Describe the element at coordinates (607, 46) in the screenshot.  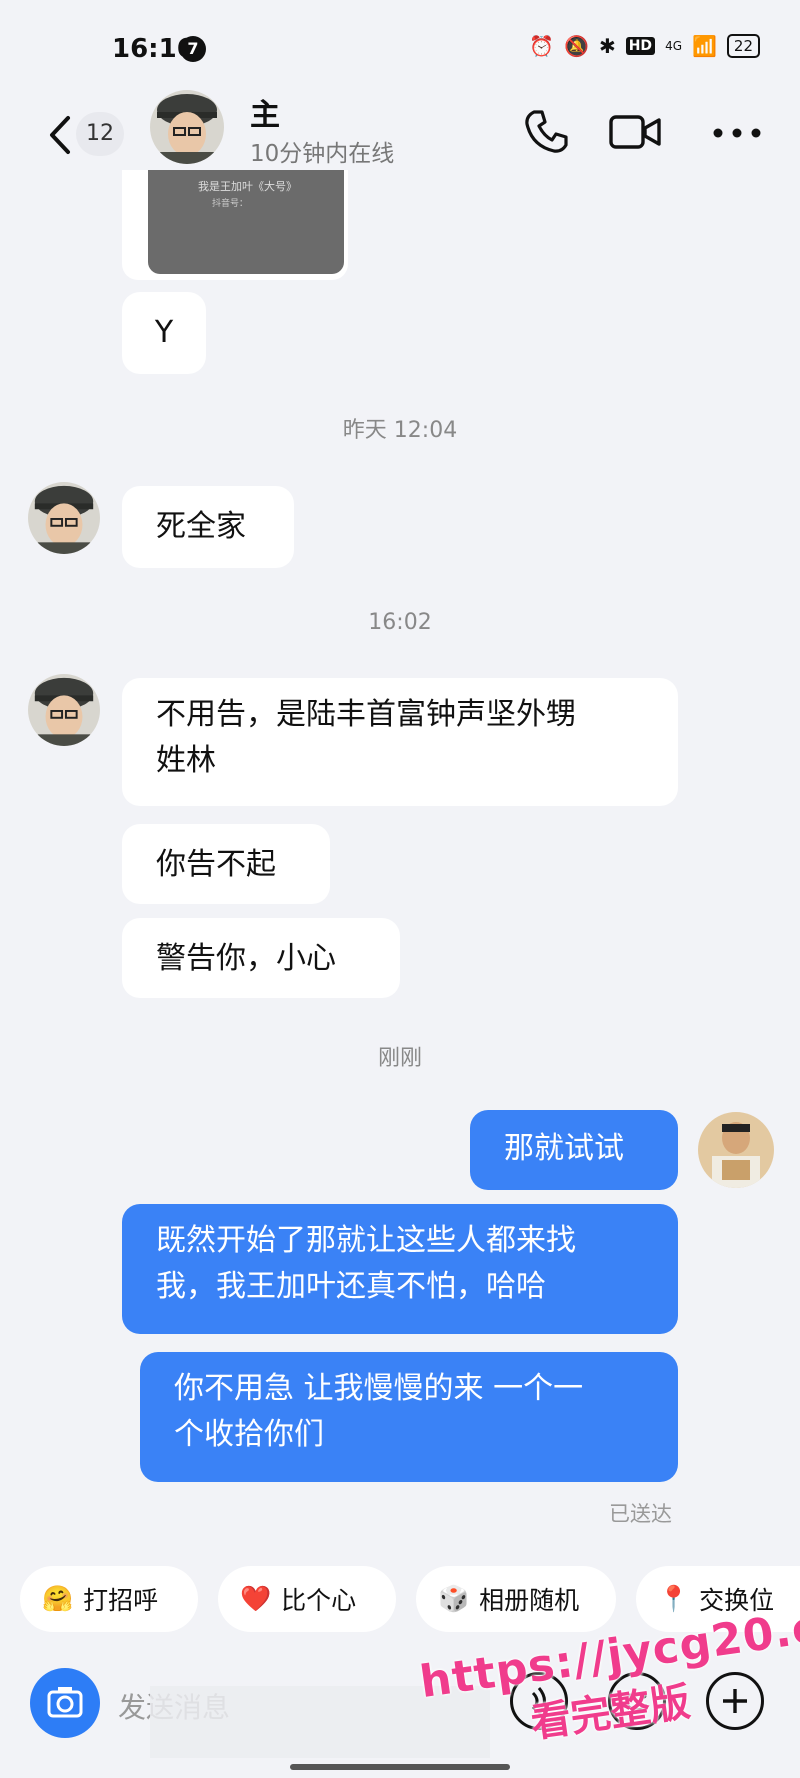
I see `bluetooth-icon: ✱` at that location.